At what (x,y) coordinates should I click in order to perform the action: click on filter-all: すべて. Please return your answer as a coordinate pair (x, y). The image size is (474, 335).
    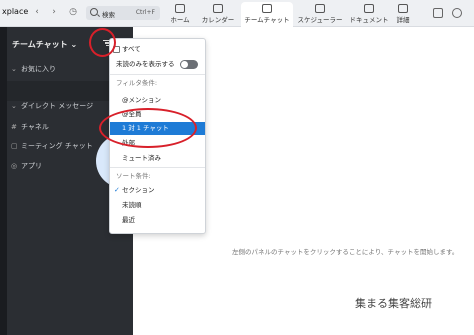
    Looking at the image, I should click on (157, 49).